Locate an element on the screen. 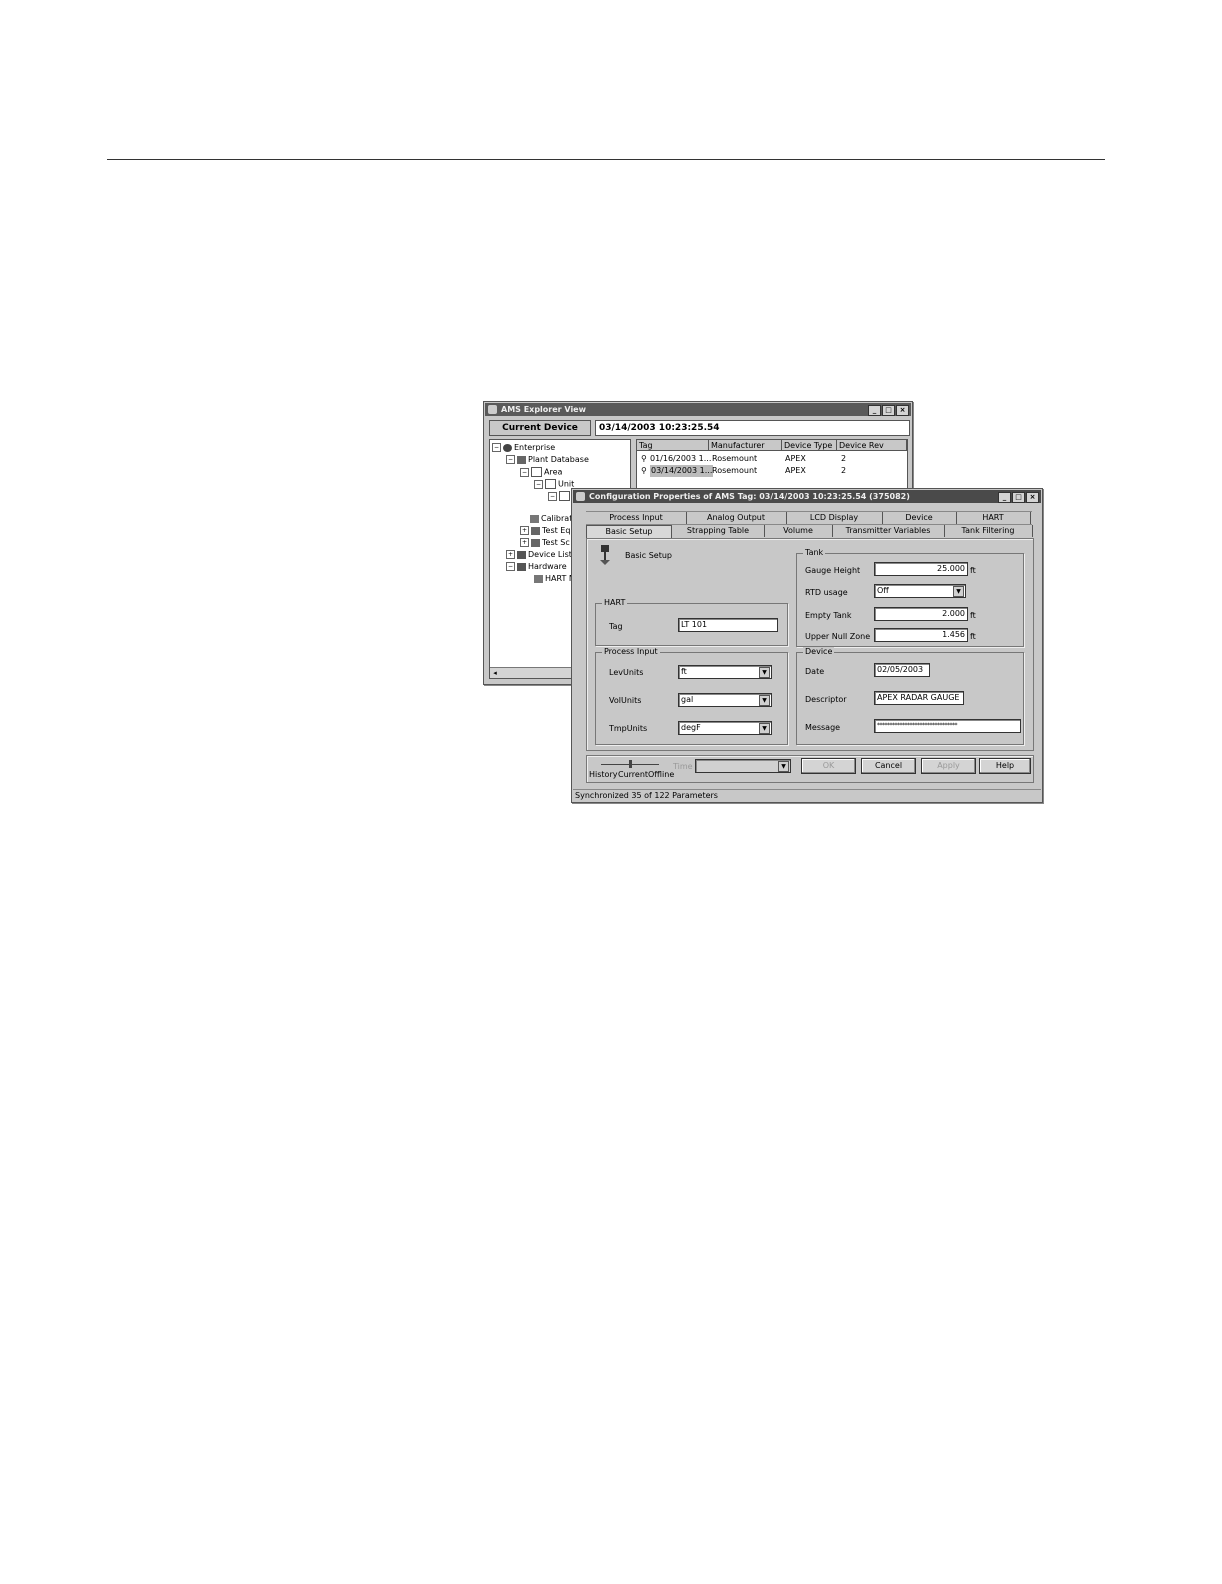 The width and height of the screenshot is (1222, 1584). database-icon is located at coordinates (521, 459).